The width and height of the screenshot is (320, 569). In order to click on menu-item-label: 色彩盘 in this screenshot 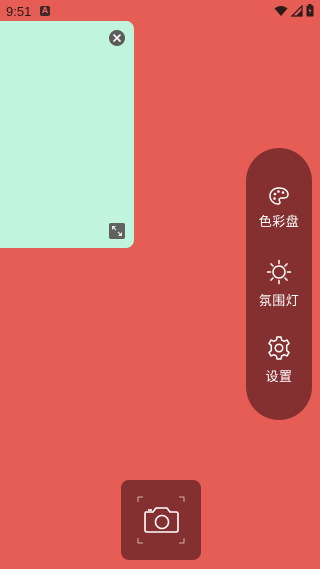, I will do `click(279, 222)`.